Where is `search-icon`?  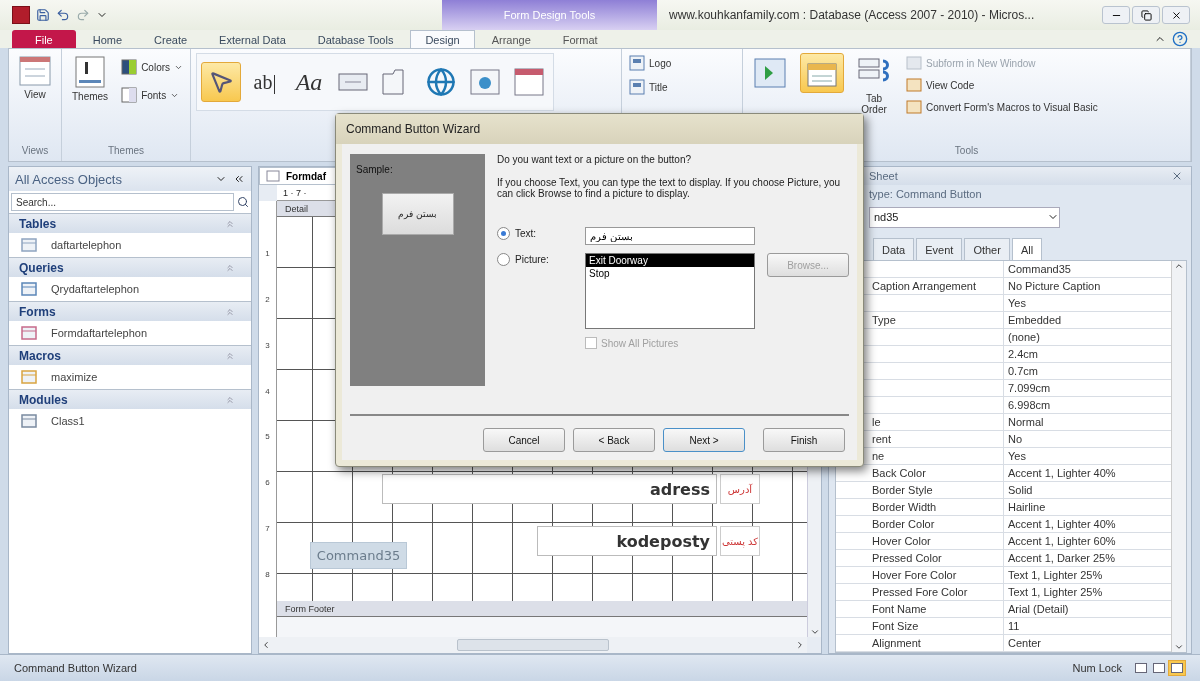 search-icon is located at coordinates (243, 202).